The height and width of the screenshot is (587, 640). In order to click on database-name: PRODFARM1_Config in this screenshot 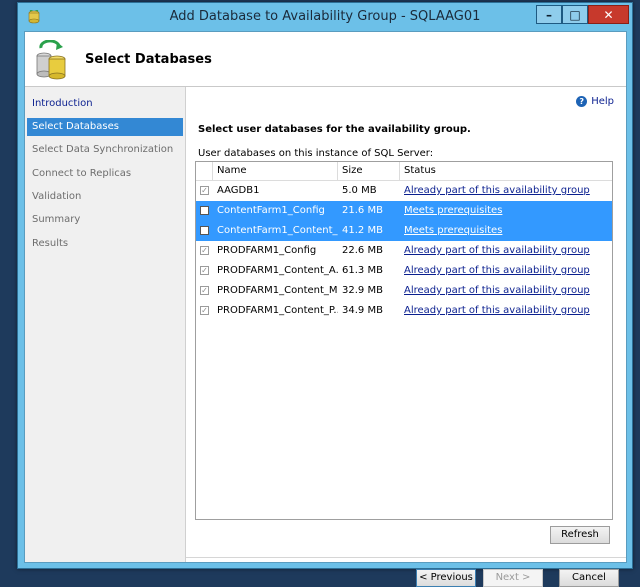, I will do `click(267, 250)`.